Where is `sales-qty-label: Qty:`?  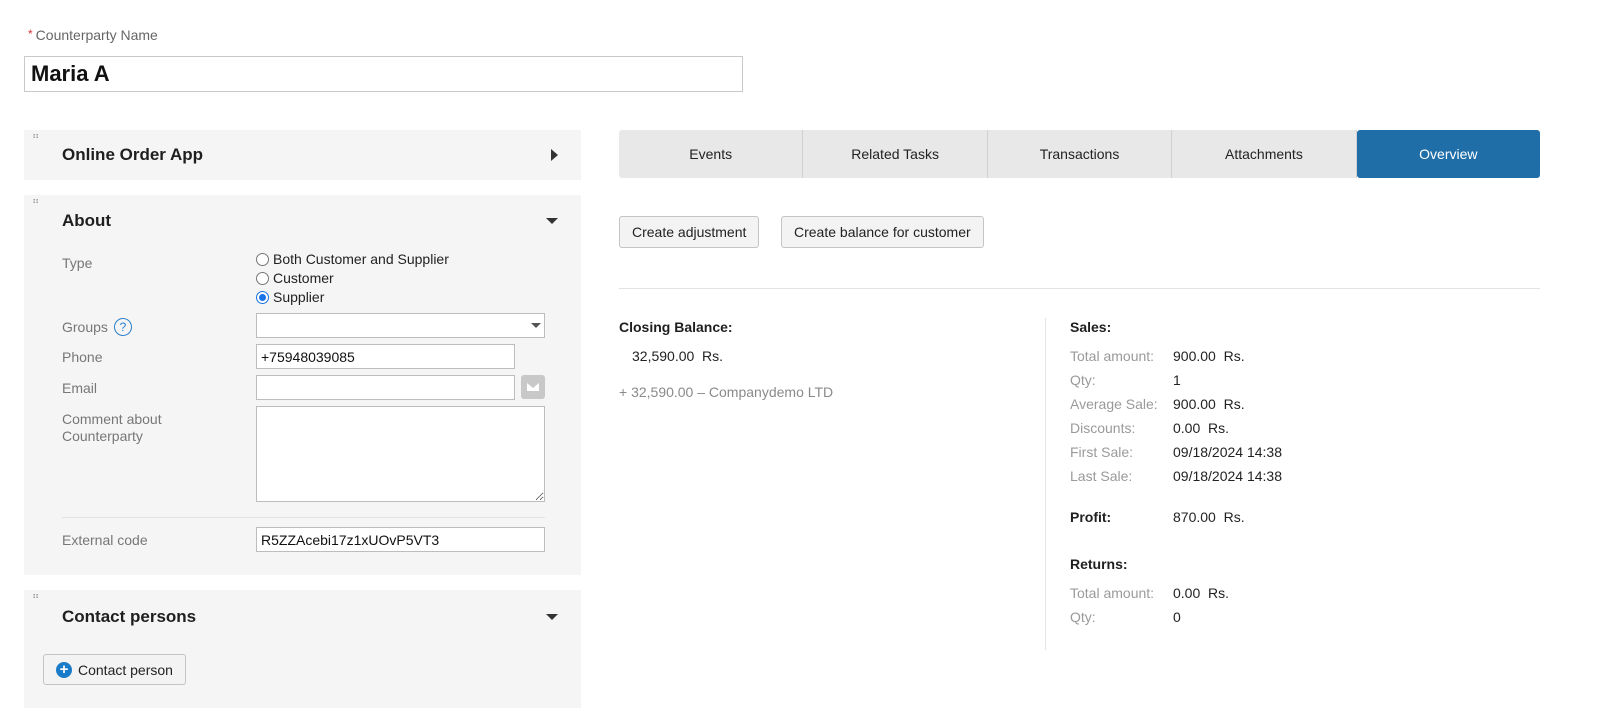
sales-qty-label: Qty: is located at coordinates (1083, 380).